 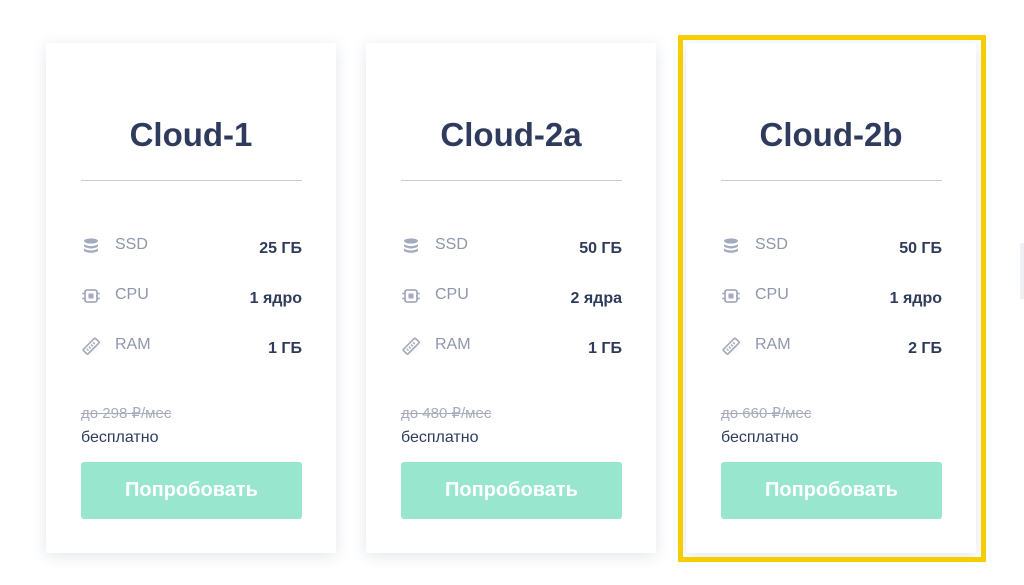 I want to click on plan-title: Cloud-1, so click(x=191, y=134).